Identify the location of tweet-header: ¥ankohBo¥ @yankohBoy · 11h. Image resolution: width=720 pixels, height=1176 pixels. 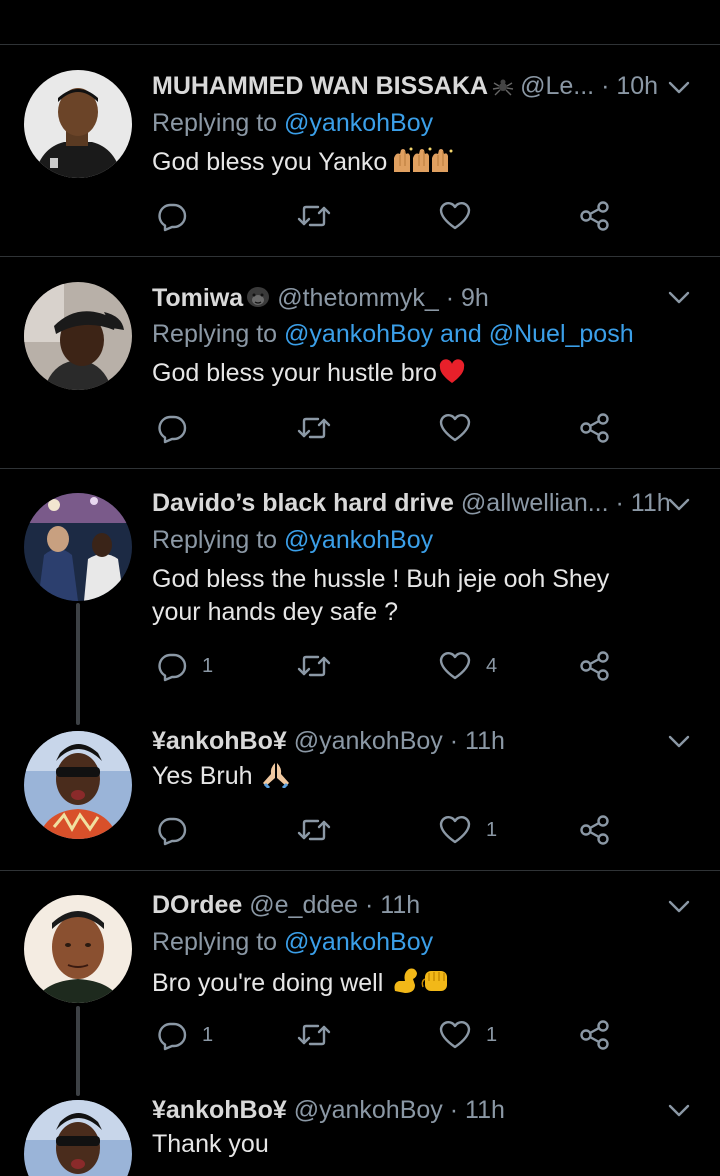
(424, 1110).